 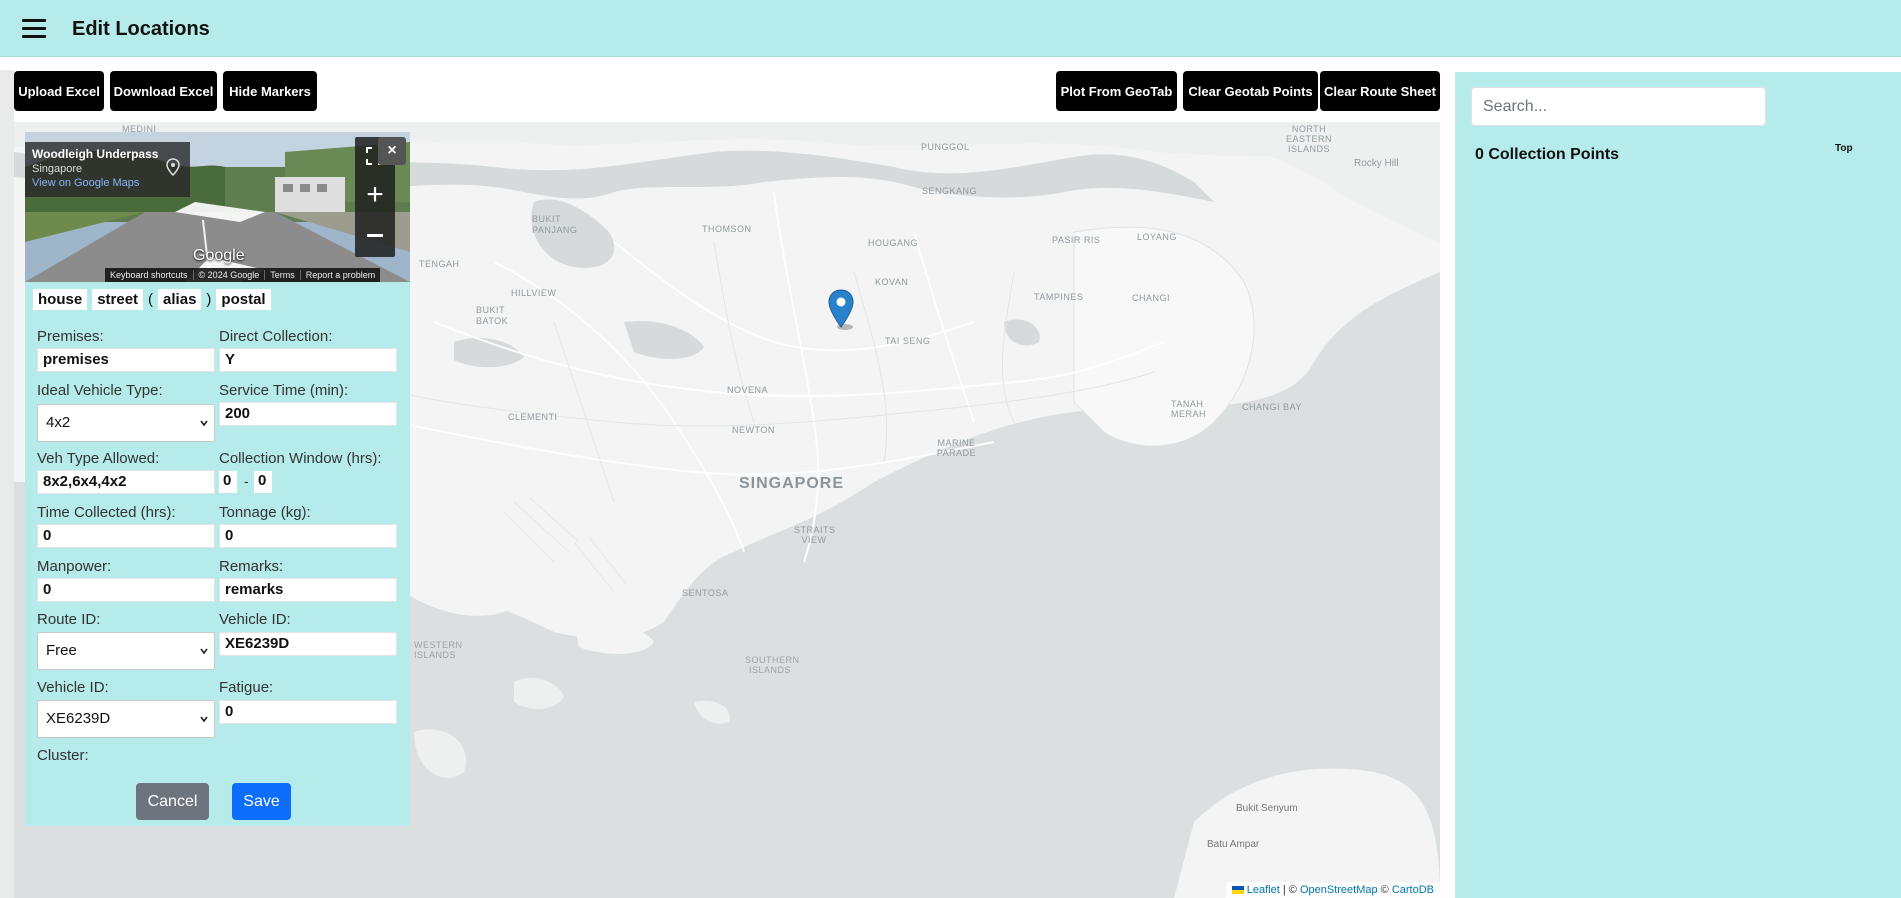 What do you see at coordinates (1189, 409) in the screenshot?
I see `map-label-tanah-merah: TANAH MERAH` at bounding box center [1189, 409].